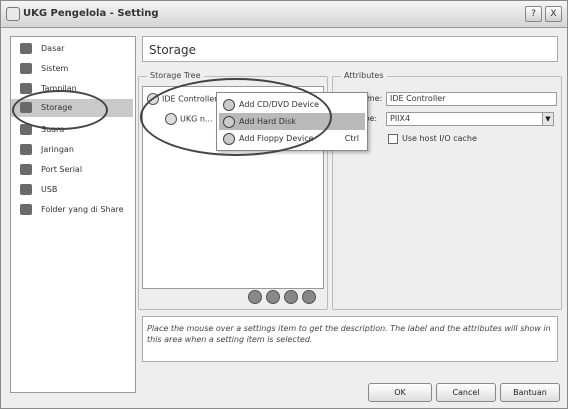 The image size is (568, 409). What do you see at coordinates (57, 149) in the screenshot?
I see `sidebar-item-label: Jaringan` at bounding box center [57, 149].